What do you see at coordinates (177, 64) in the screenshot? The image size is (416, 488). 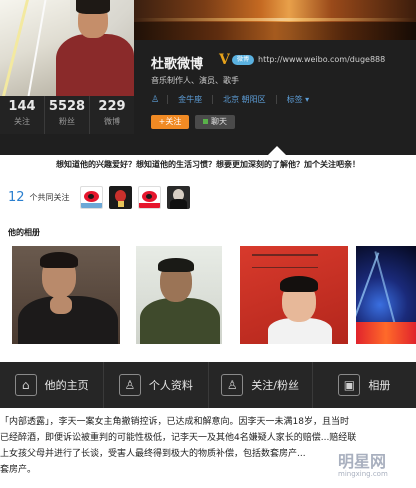 I see `profile-name: 杜歌微博` at bounding box center [177, 64].